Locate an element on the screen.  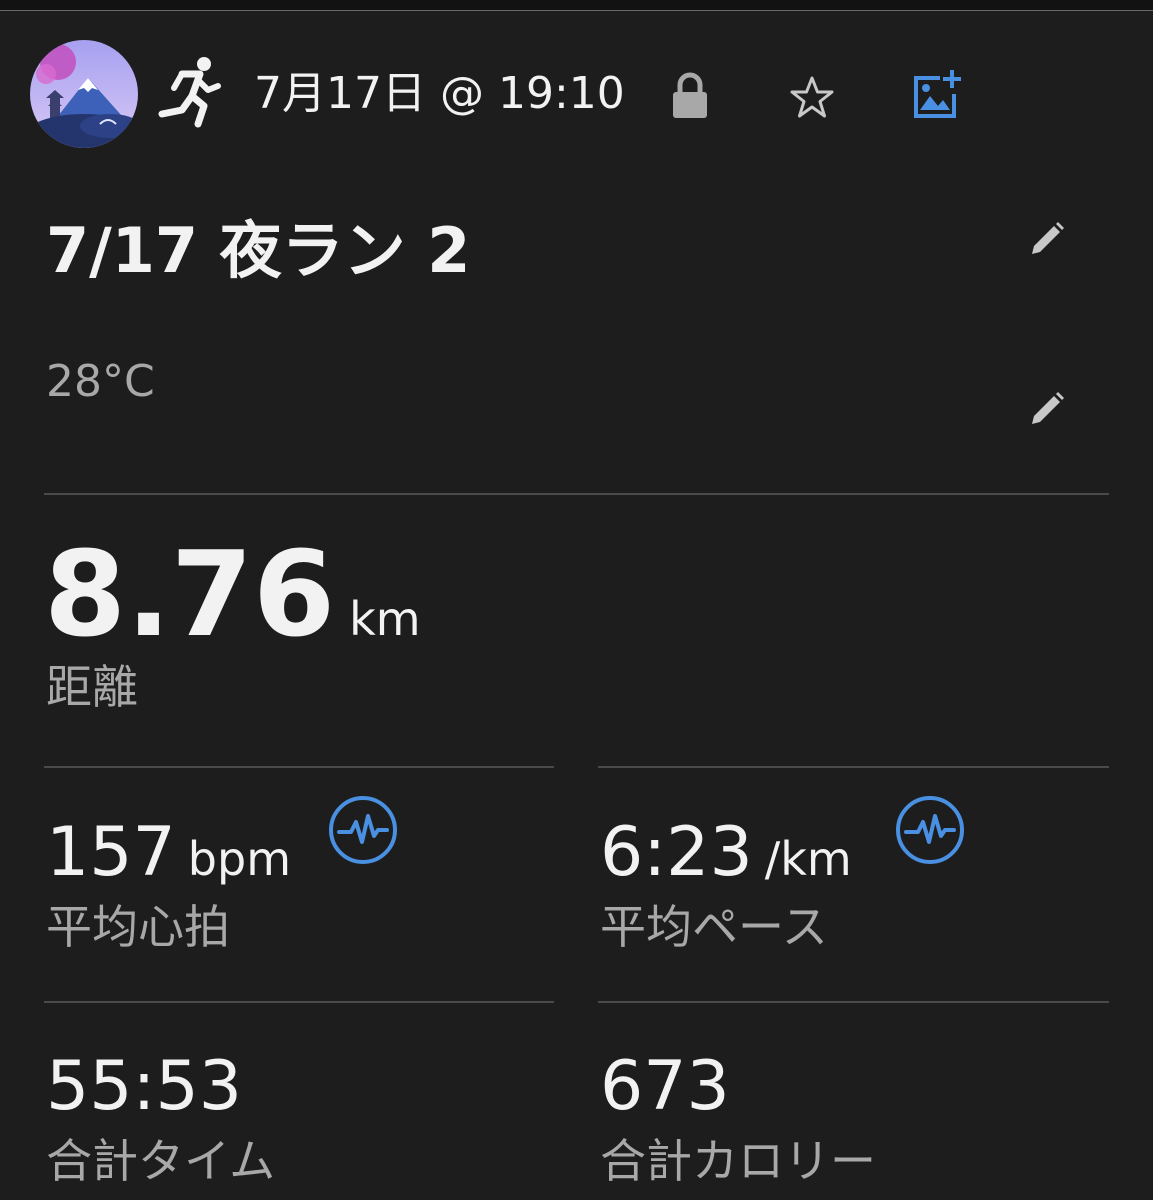
avg-pace-number: 6:23 is located at coordinates (676, 852).